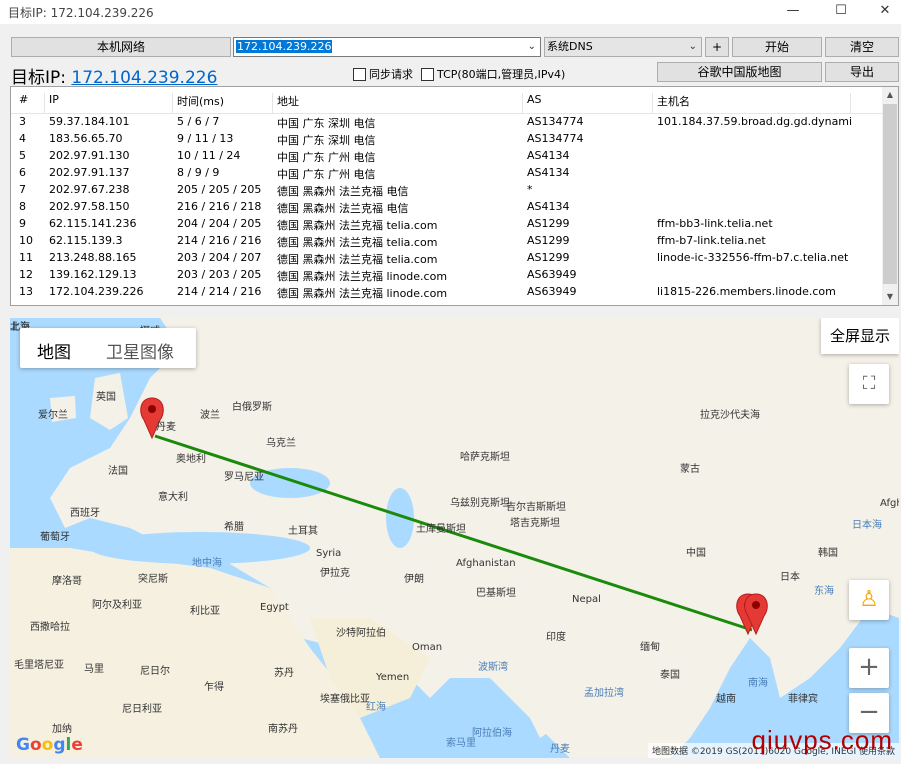 The height and width of the screenshot is (764, 901). What do you see at coordinates (26, 291) in the screenshot?
I see `table-cell: 13` at bounding box center [26, 291].